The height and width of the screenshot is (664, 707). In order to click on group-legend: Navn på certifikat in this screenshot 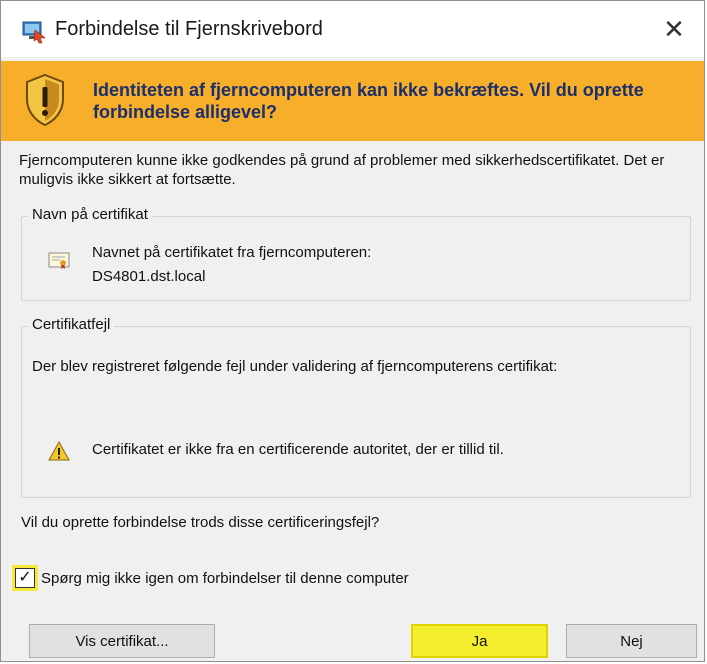, I will do `click(90, 214)`.